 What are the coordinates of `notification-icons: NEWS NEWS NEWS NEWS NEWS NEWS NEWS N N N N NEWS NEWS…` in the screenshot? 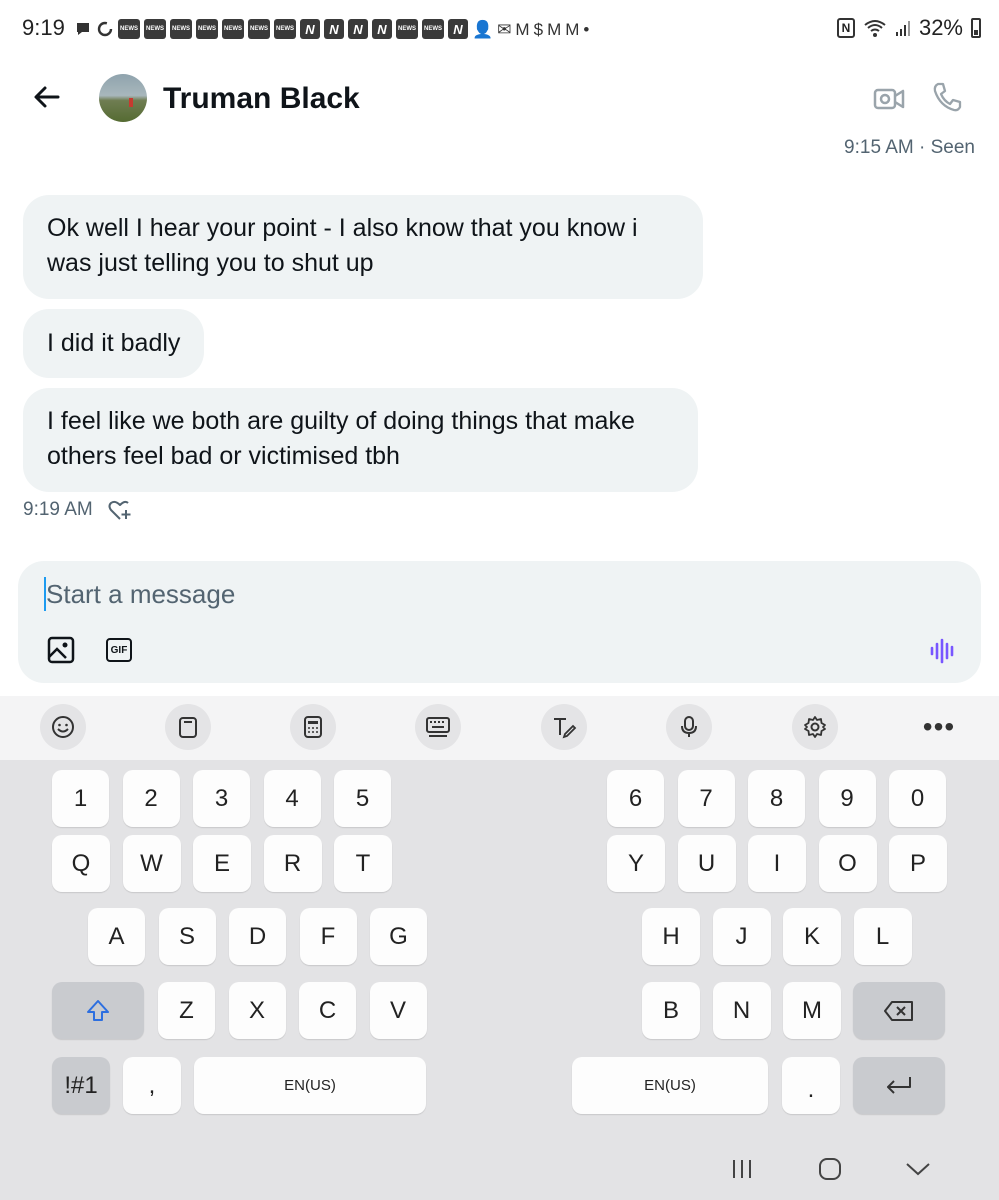 It's located at (331, 29).